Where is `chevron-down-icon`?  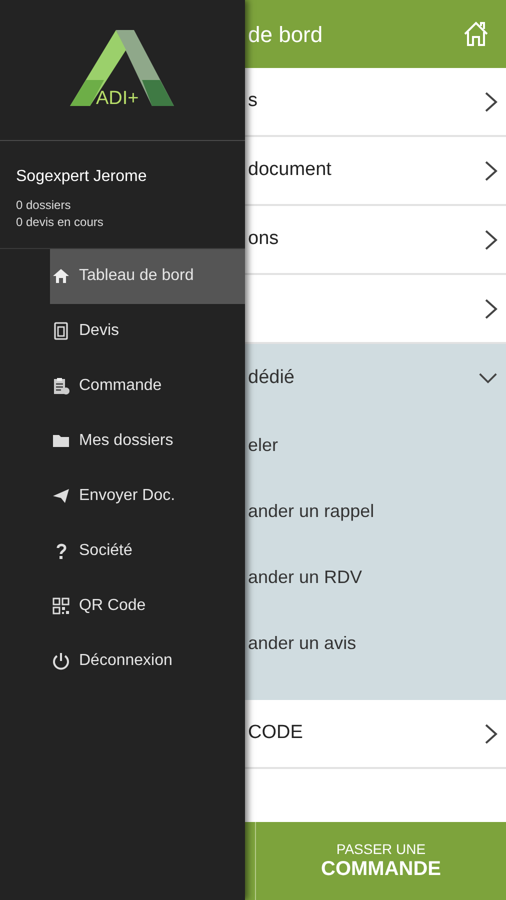
chevron-down-icon is located at coordinates (488, 378).